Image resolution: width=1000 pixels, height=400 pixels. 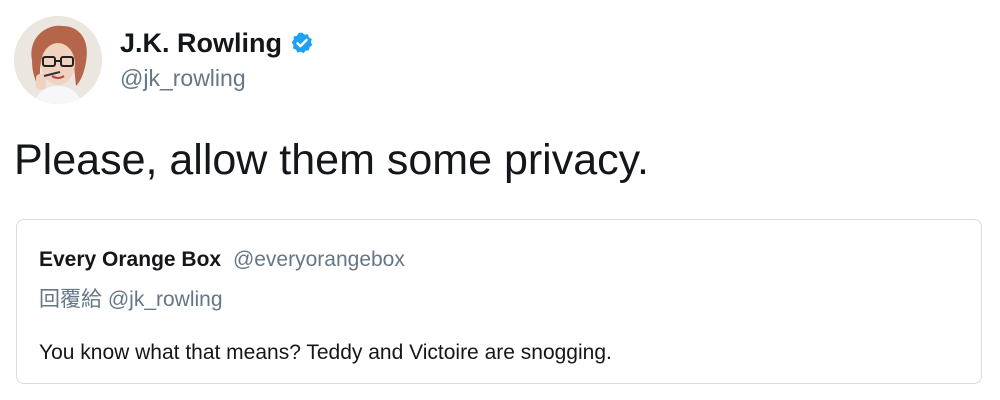 I want to click on quoted-tweet-header: Every Orange Box @everyorangebox, so click(x=222, y=260).